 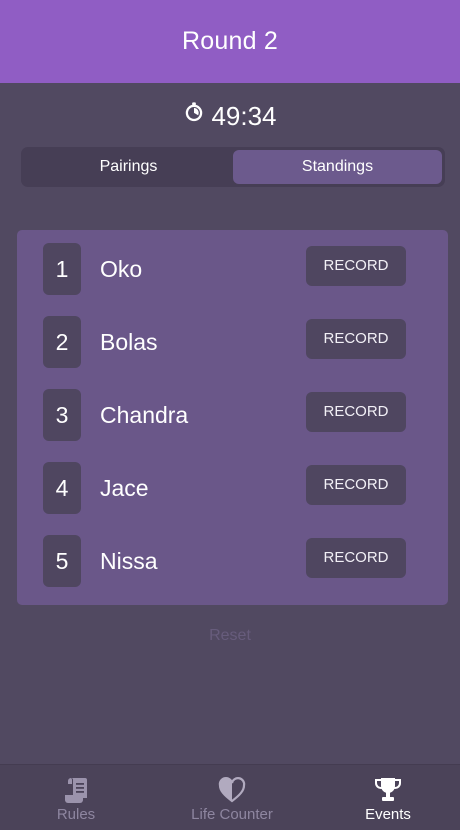 What do you see at coordinates (62, 342) in the screenshot?
I see `rank-badge: 2` at bounding box center [62, 342].